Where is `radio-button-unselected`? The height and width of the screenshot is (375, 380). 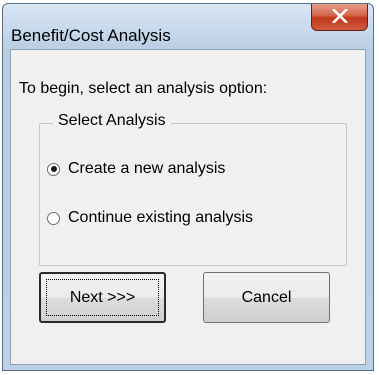
radio-button-unselected is located at coordinates (53, 218).